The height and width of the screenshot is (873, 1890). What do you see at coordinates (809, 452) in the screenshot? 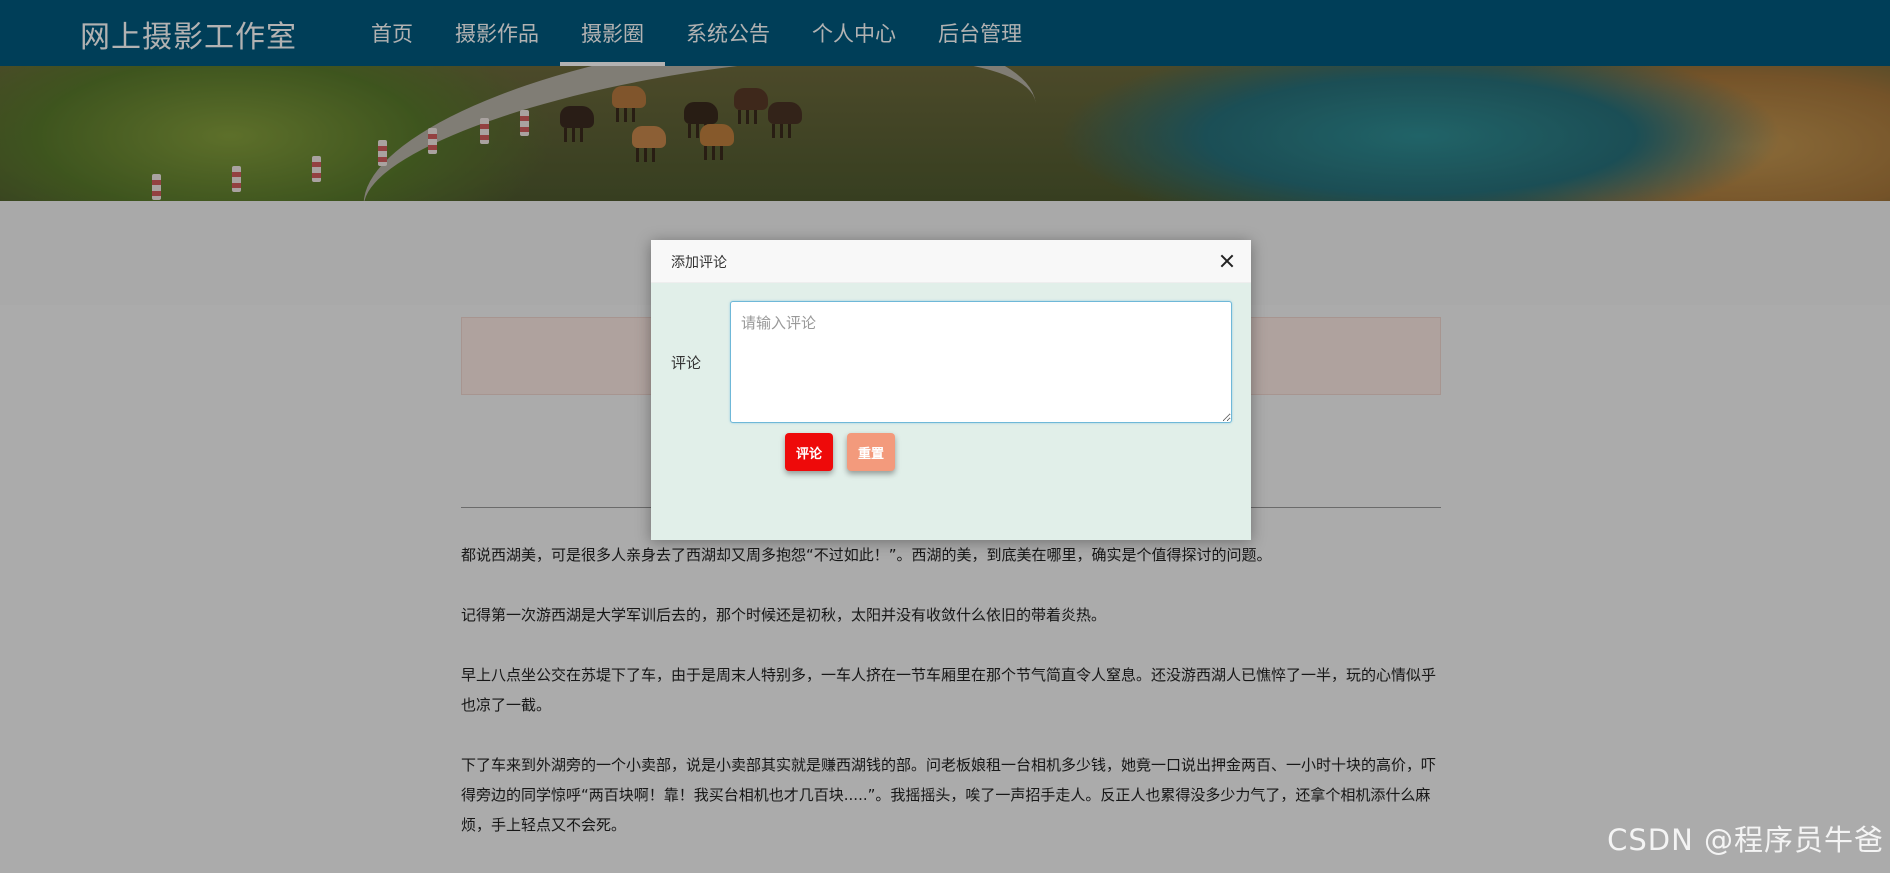
I see `submit-comment-button: 评论` at bounding box center [809, 452].